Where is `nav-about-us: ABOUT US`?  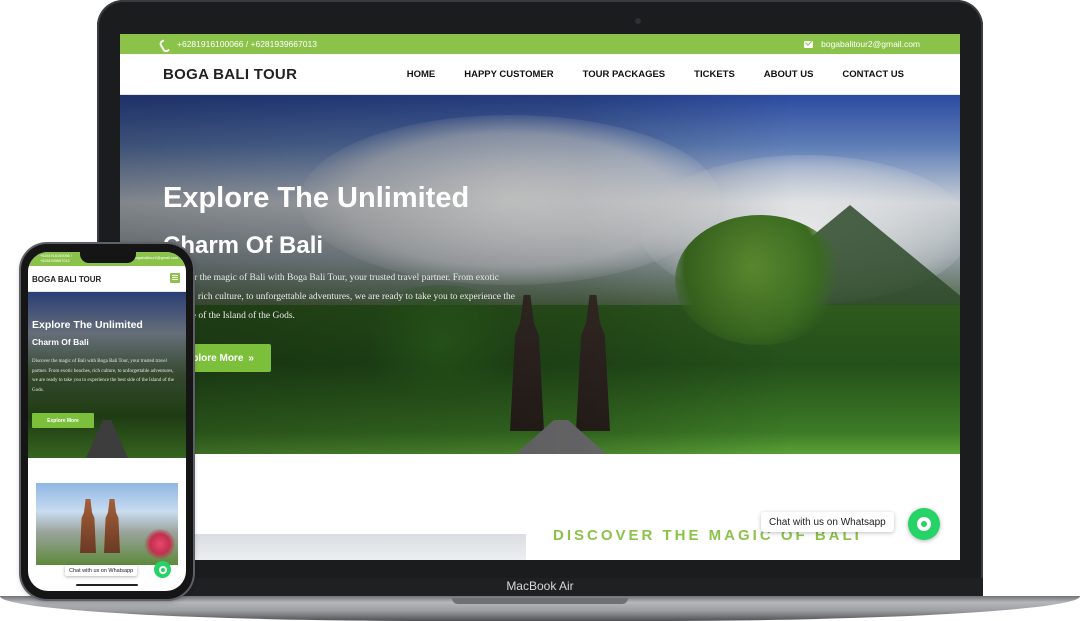
nav-about-us: ABOUT US is located at coordinates (789, 74).